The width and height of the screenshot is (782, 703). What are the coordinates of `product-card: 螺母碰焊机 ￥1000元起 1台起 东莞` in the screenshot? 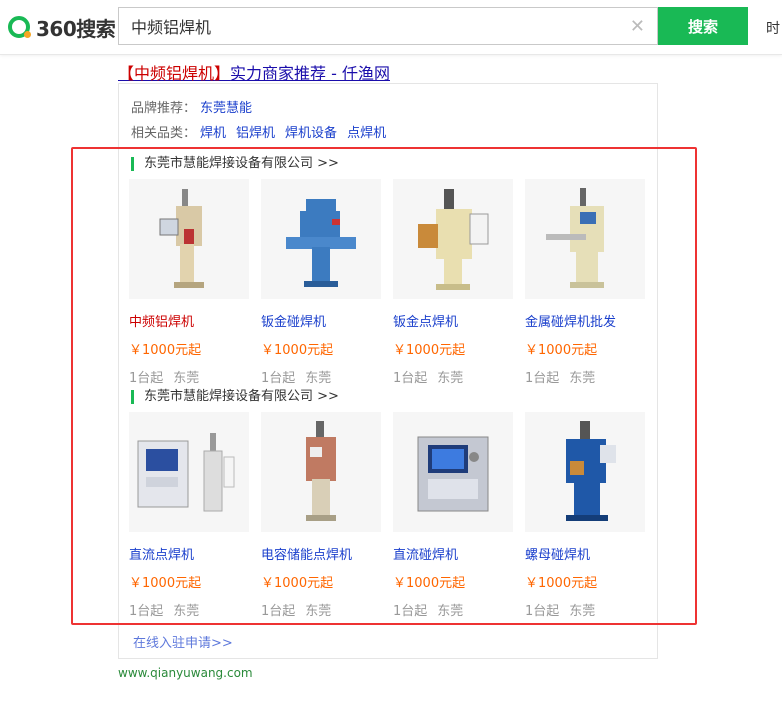 It's located at (585, 515).